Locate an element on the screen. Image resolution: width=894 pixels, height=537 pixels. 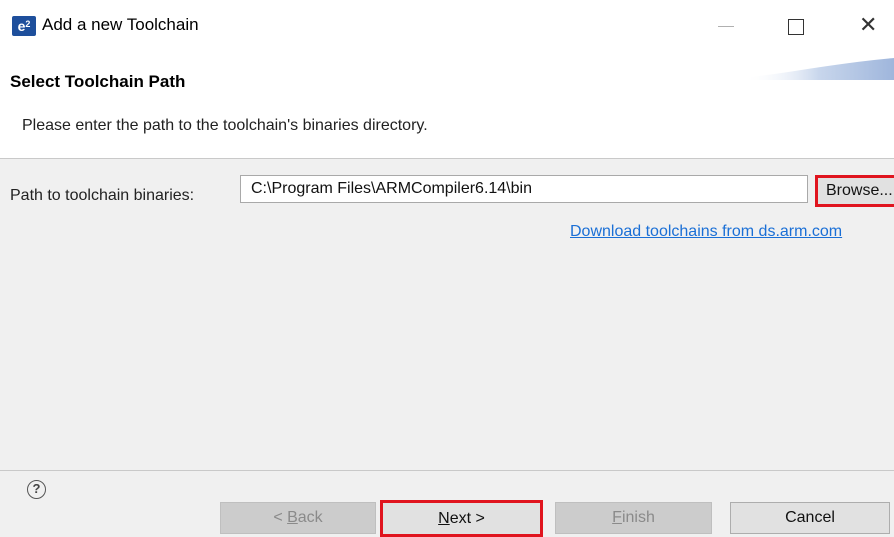
cancel-button: Cancel is located at coordinates (810, 518).